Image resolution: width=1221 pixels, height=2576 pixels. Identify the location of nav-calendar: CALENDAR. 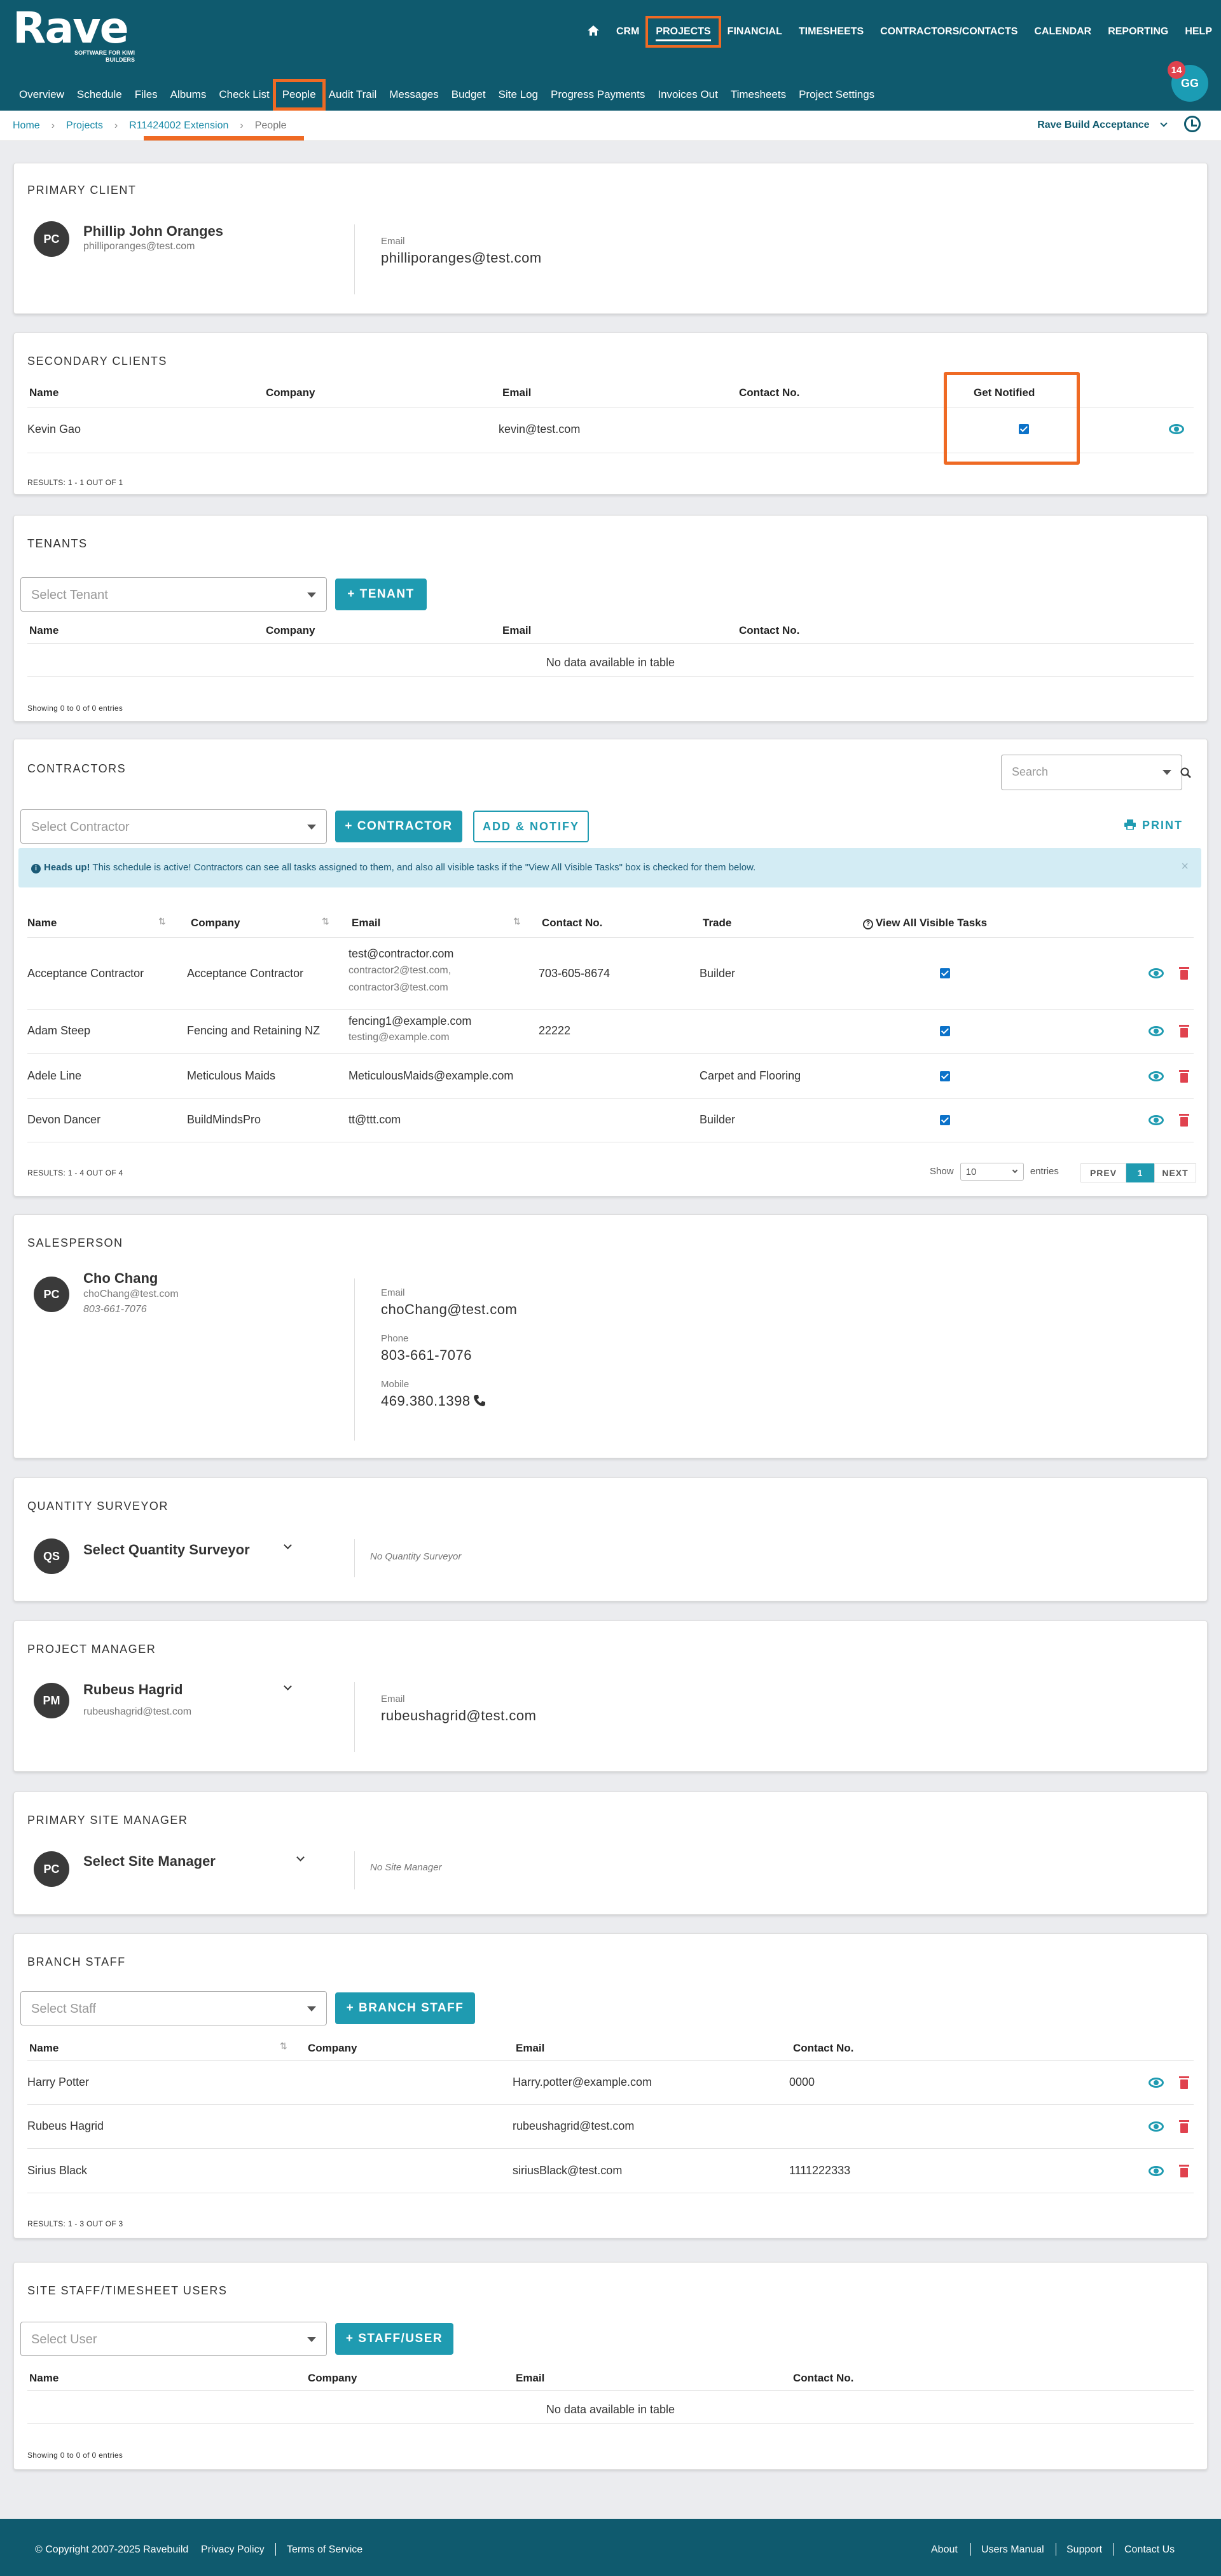
(1062, 32).